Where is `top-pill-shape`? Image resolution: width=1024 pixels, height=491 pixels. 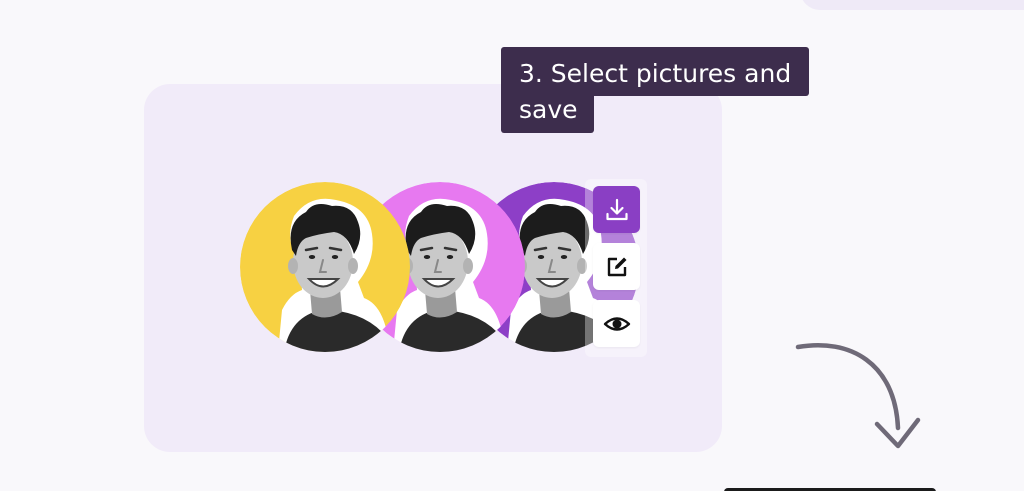 top-pill-shape is located at coordinates (912, 5).